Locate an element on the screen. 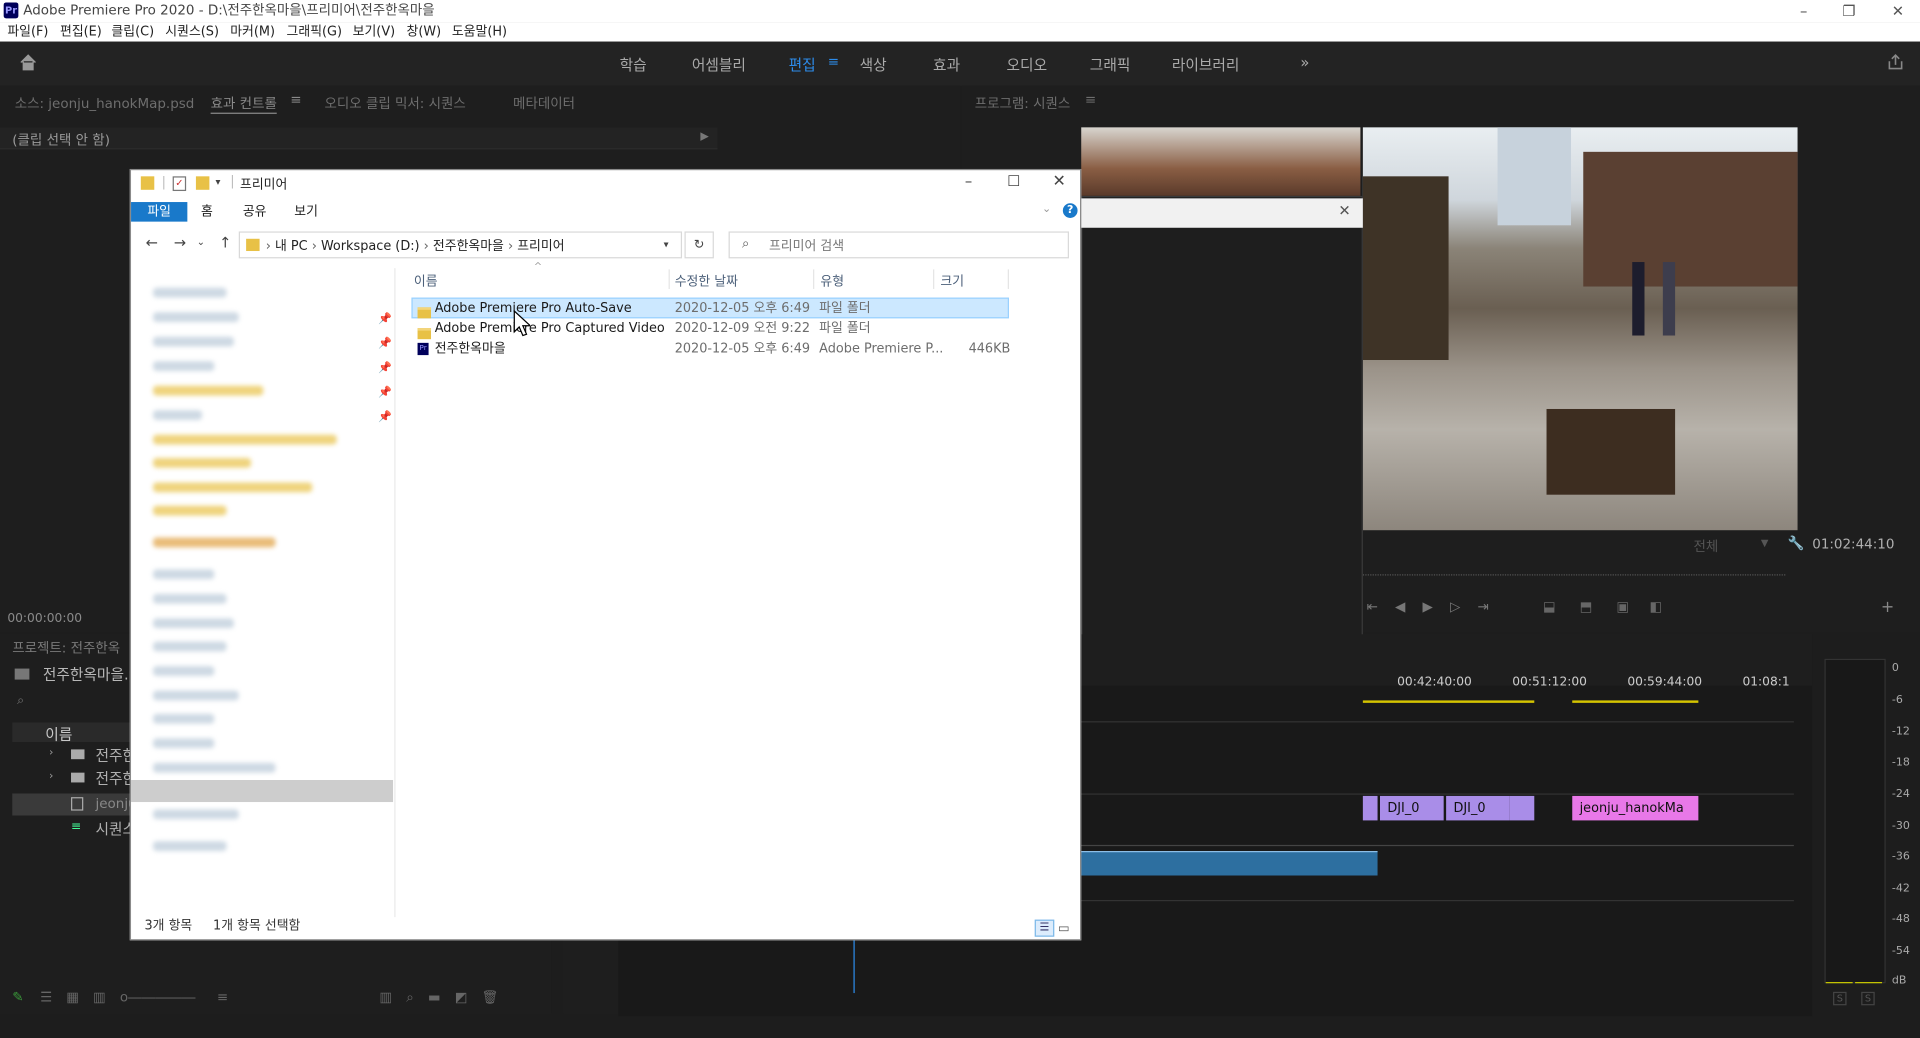 The width and height of the screenshot is (1920, 1038). add-button-icon: + is located at coordinates (1887, 608).